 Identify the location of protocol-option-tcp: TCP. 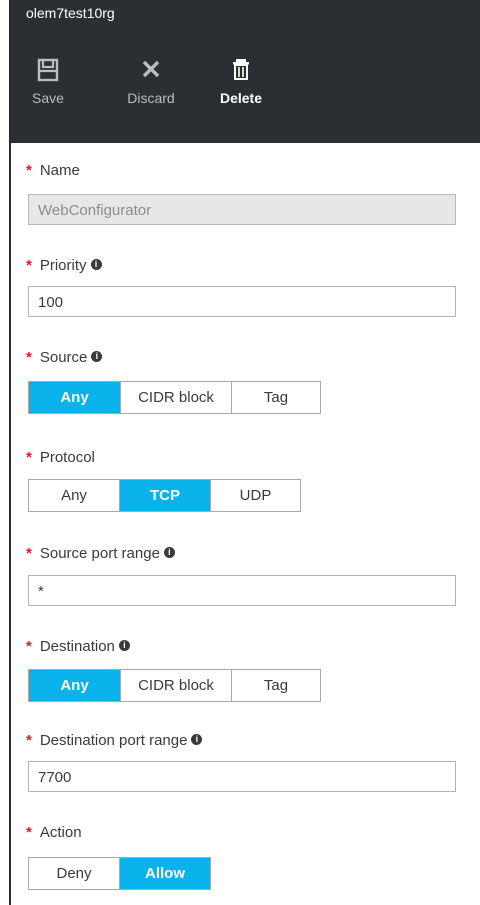
(165, 495).